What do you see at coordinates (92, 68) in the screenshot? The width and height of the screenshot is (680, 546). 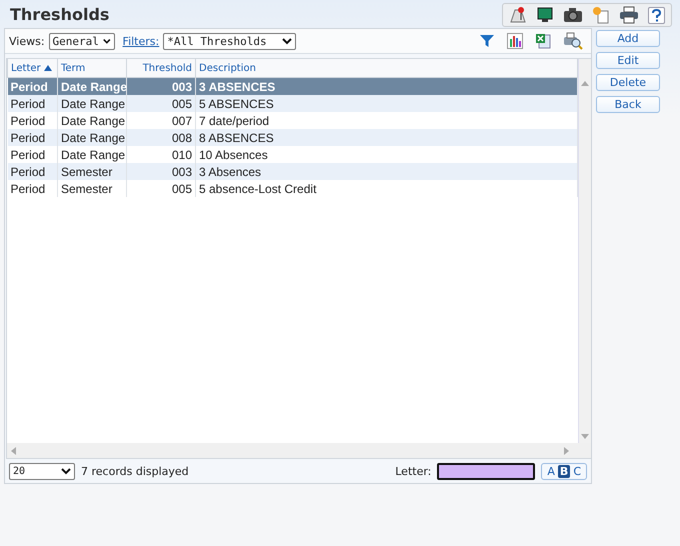 I see `column-header: Term` at bounding box center [92, 68].